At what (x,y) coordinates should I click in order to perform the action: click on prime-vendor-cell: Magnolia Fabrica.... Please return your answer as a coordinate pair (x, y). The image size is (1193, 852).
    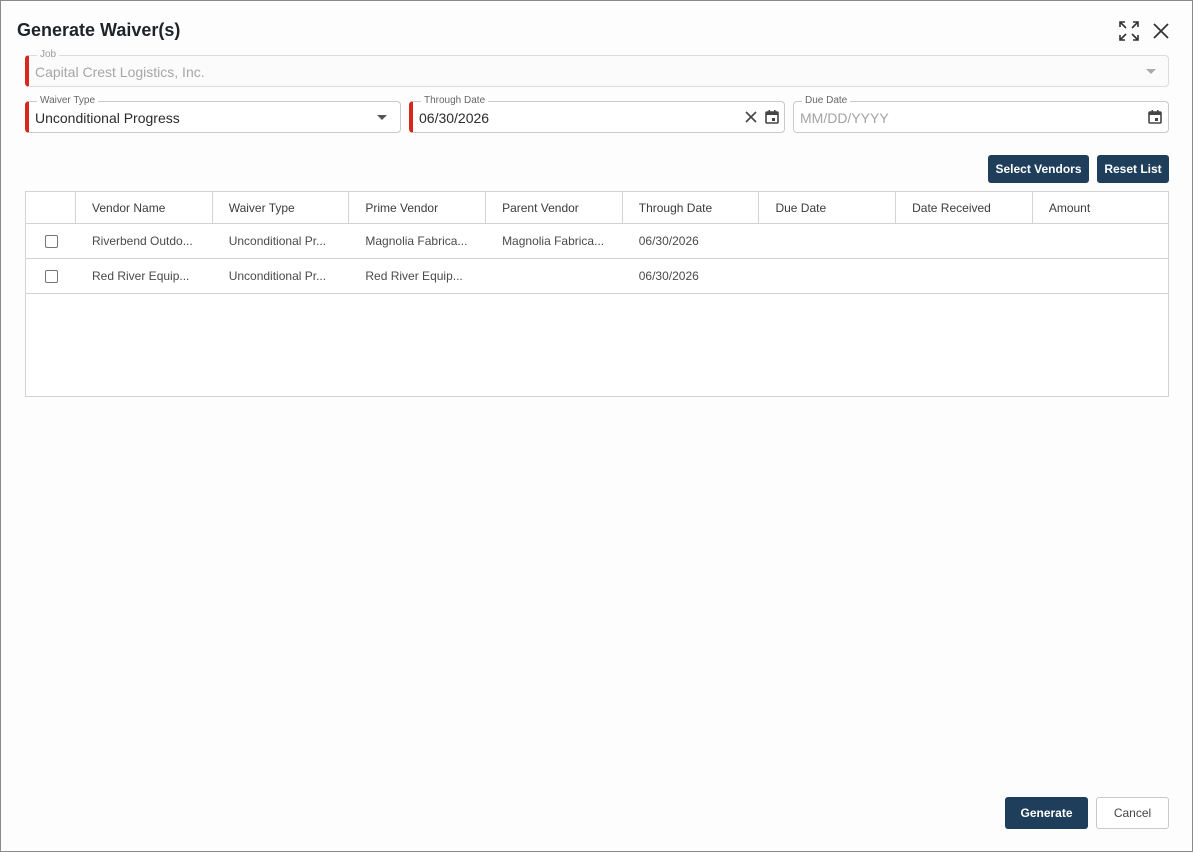
    Looking at the image, I should click on (416, 241).